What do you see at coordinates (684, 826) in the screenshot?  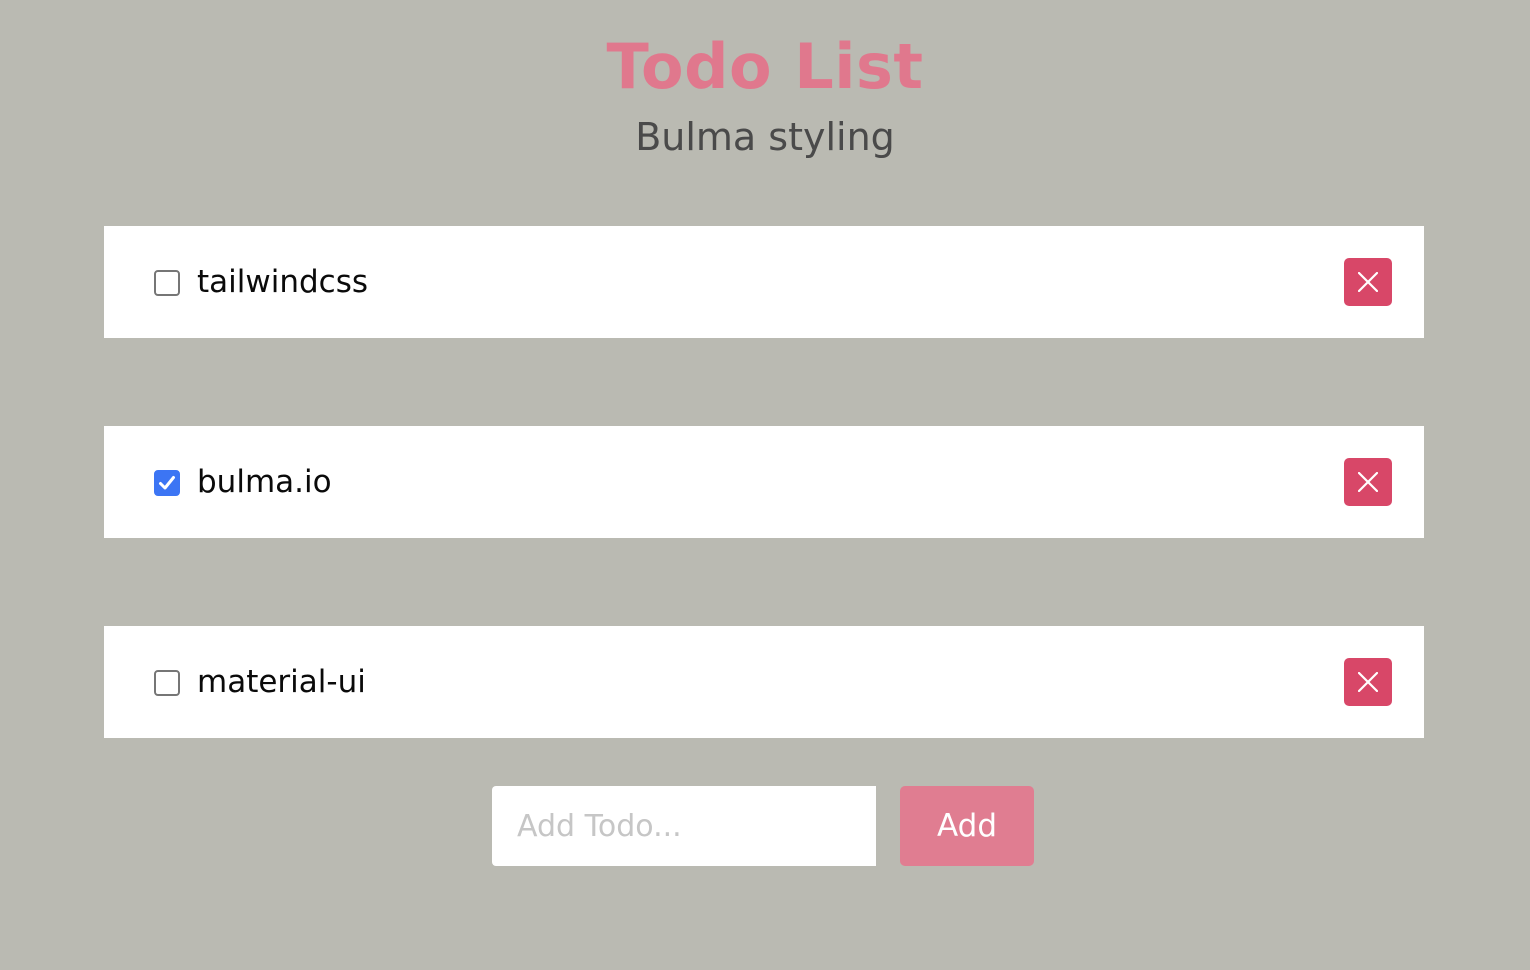 I see `add-todo-input` at bounding box center [684, 826].